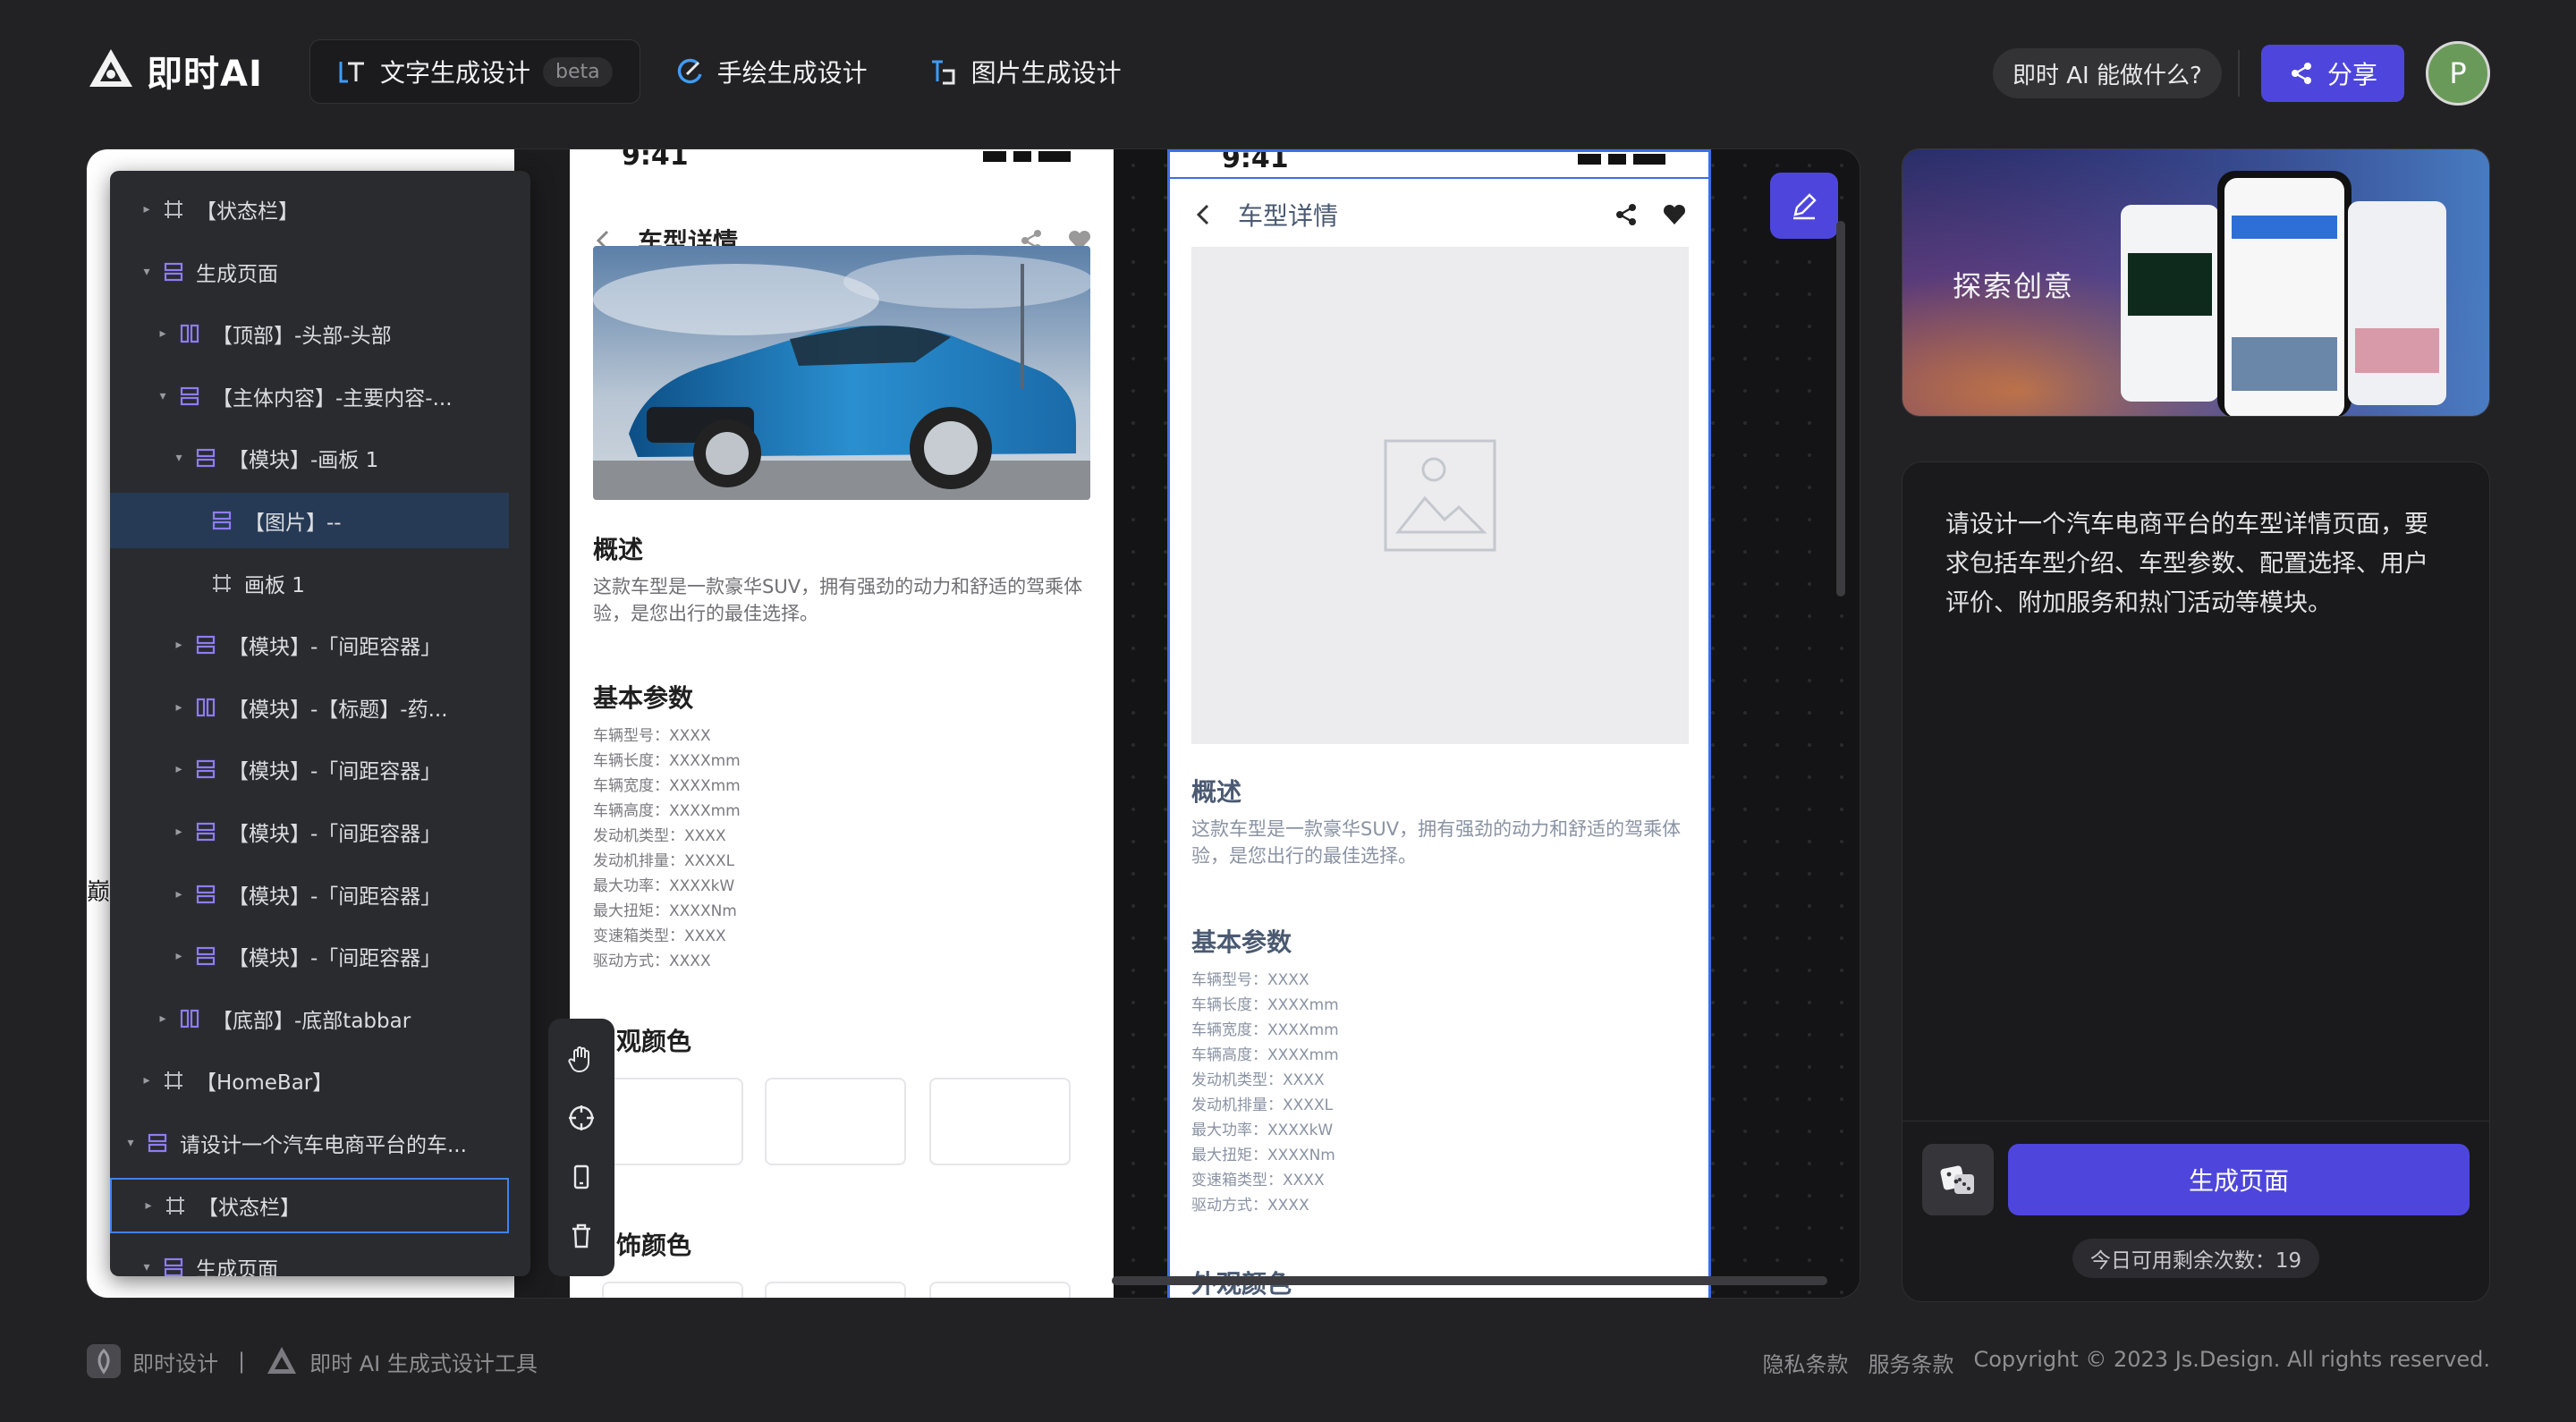  Describe the element at coordinates (274, 585) in the screenshot. I see `layer-label: 画板 1` at that location.